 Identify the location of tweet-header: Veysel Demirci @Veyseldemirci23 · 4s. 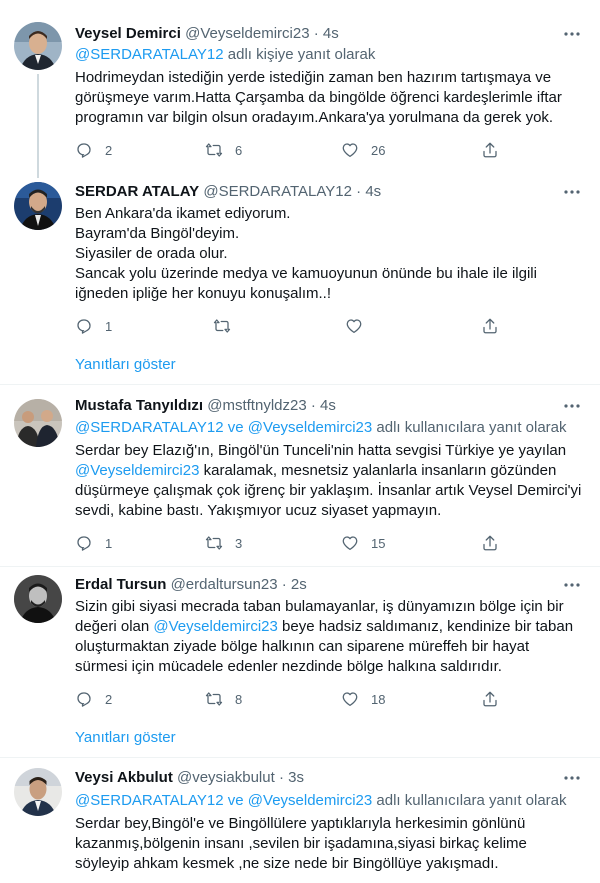
(207, 34).